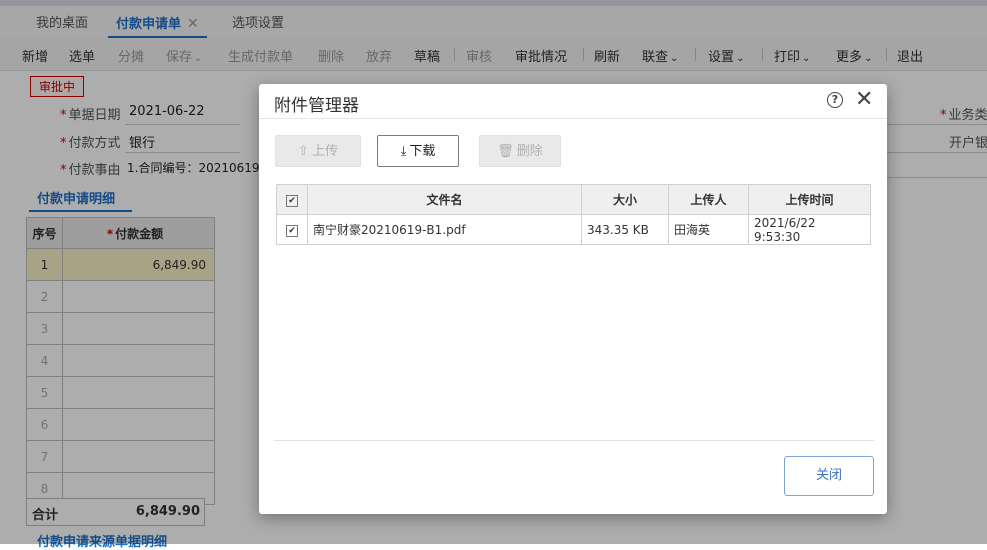 The height and width of the screenshot is (550, 987). What do you see at coordinates (529, 151) in the screenshot?
I see `delete-label: 删除` at bounding box center [529, 151].